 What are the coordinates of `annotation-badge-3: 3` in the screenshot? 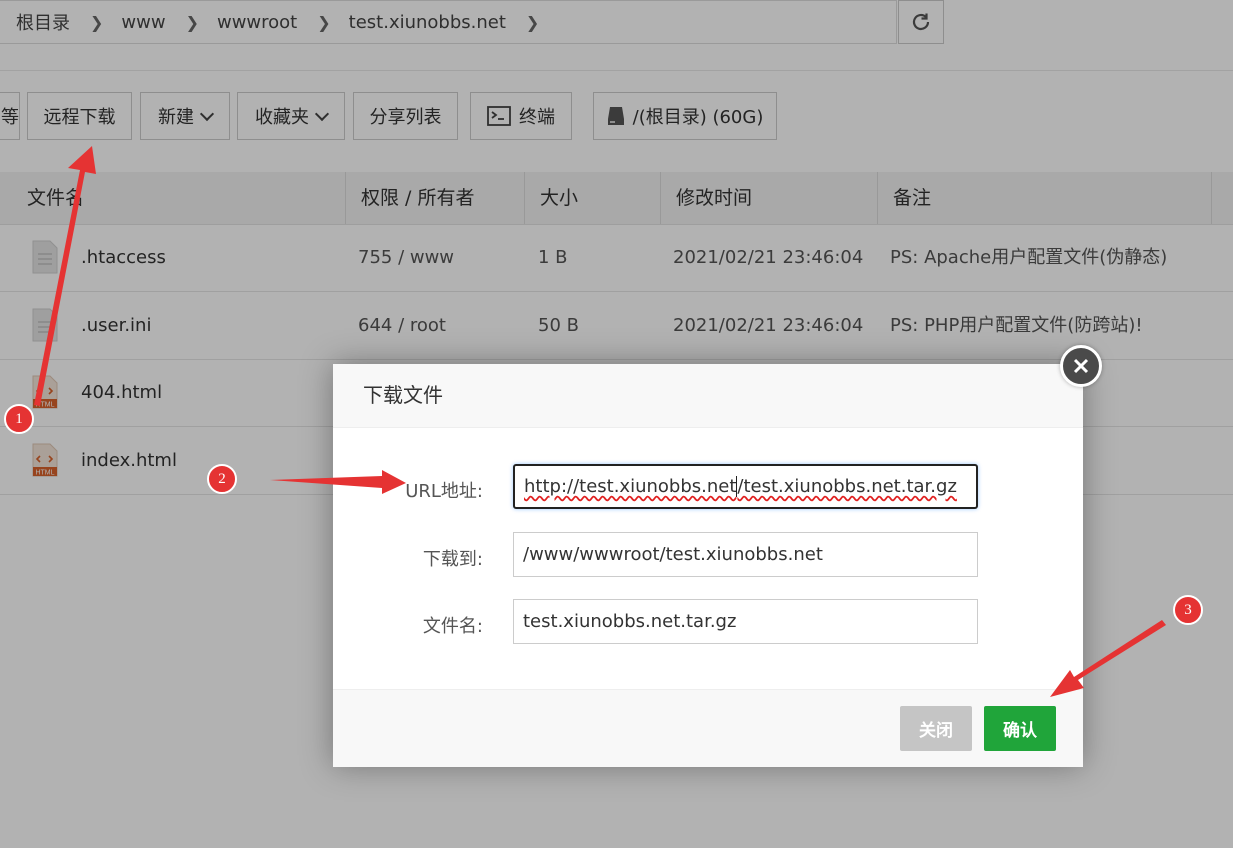 It's located at (1188, 610).